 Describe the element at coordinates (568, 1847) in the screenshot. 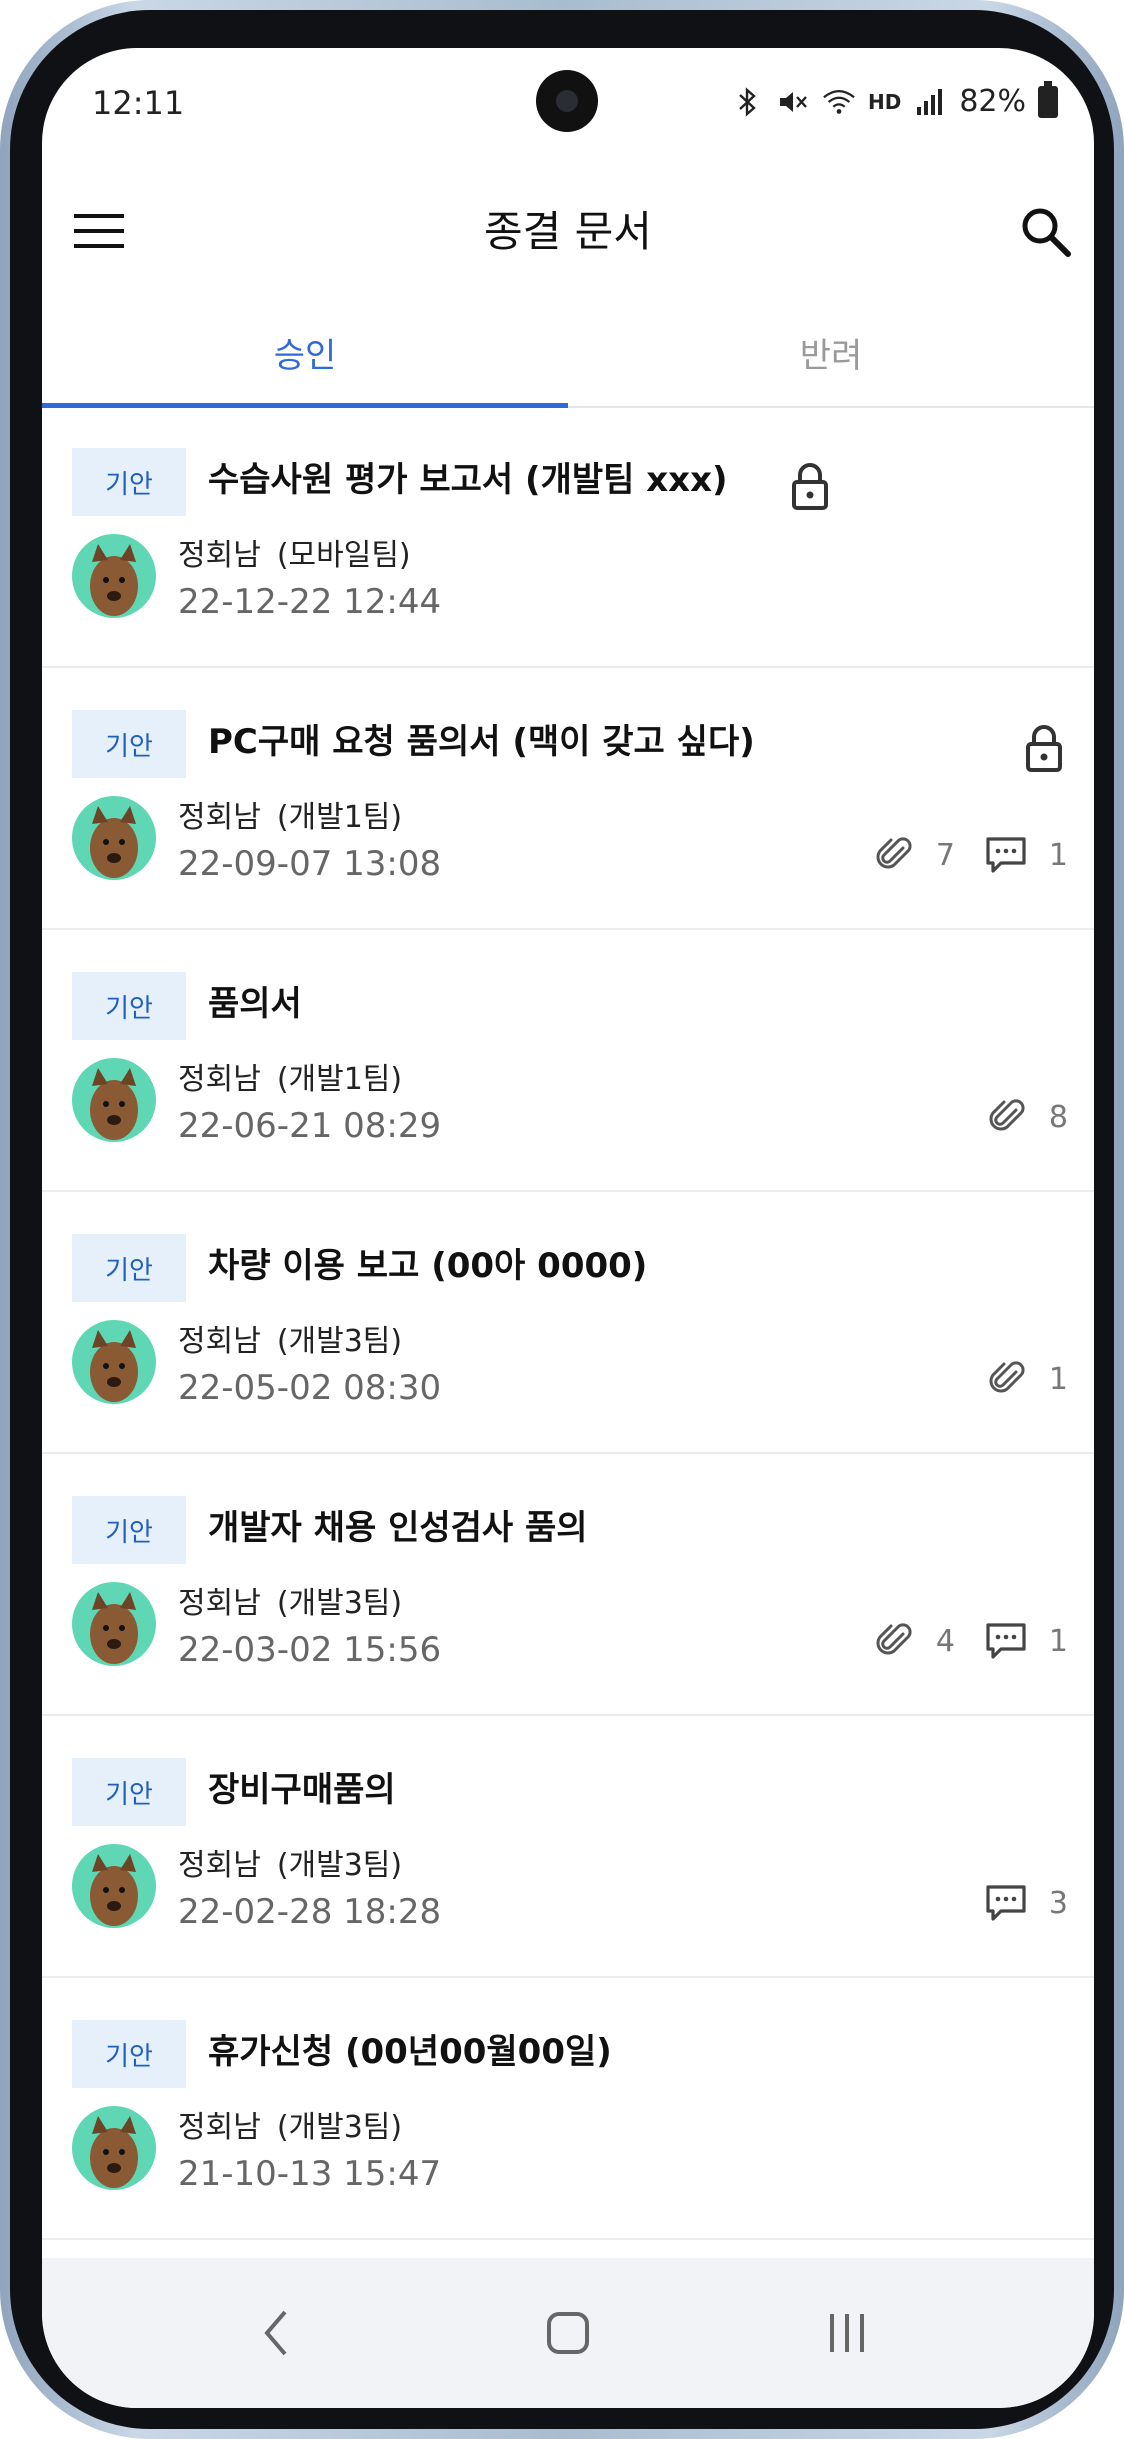

I see `list-item: 기안 장비구매품의 정회남 (개발3팀) 22-02-28 18:28 3` at that location.